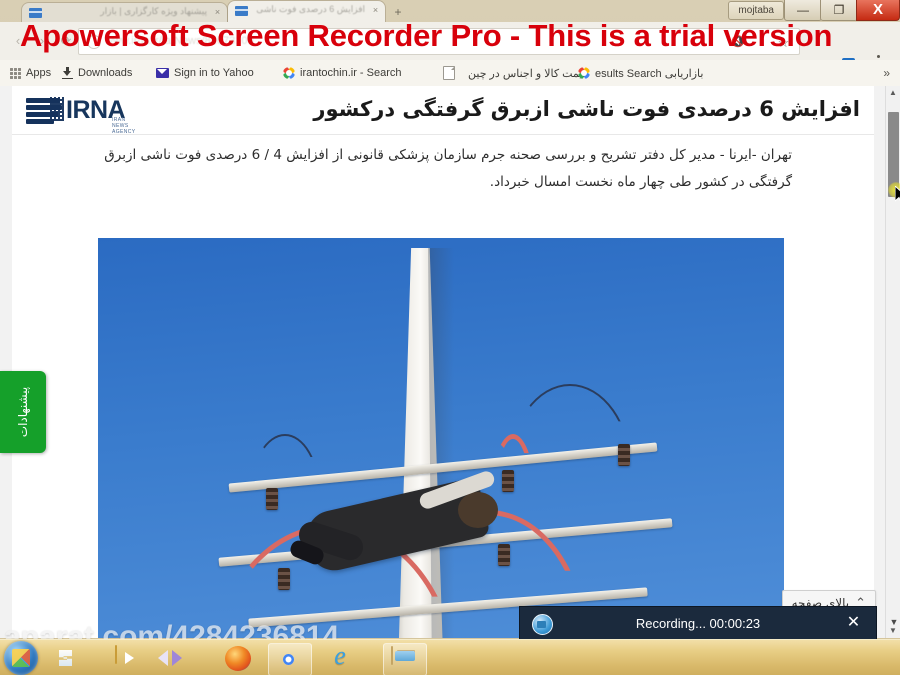  What do you see at coordinates (408, 541) in the screenshot?
I see `photo-worker` at bounding box center [408, 541].